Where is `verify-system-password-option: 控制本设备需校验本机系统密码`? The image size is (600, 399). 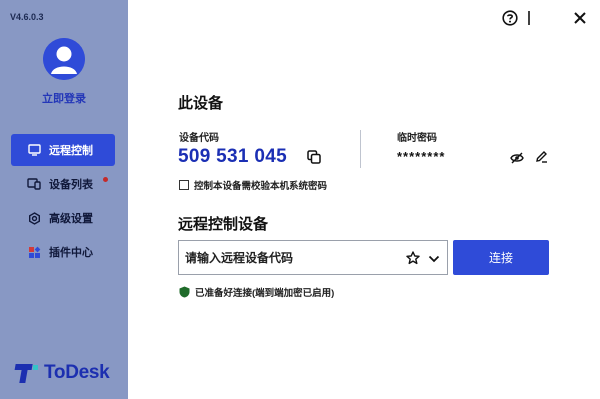
verify-system-password-option: 控制本设备需校验本机系统密码 is located at coordinates (253, 185).